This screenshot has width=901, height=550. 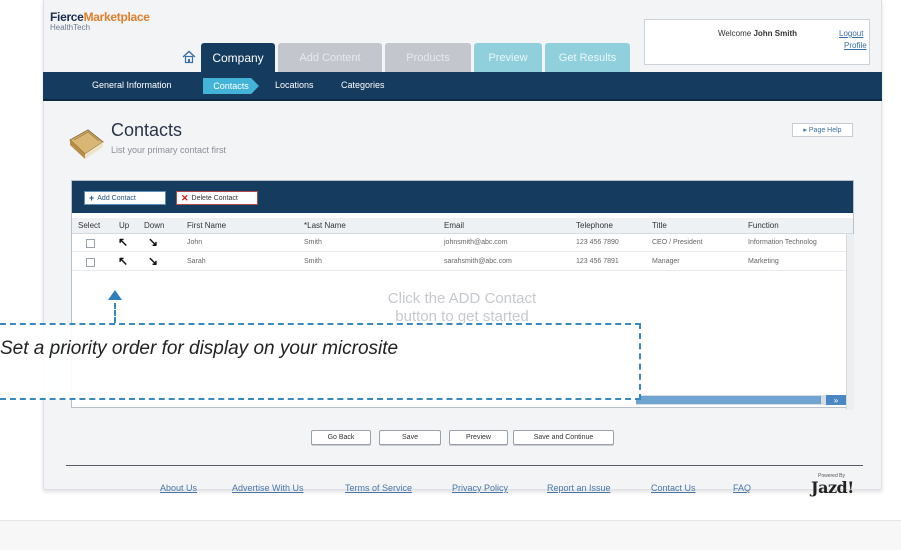 What do you see at coordinates (115, 295) in the screenshot?
I see `callout-arrow-icon` at bounding box center [115, 295].